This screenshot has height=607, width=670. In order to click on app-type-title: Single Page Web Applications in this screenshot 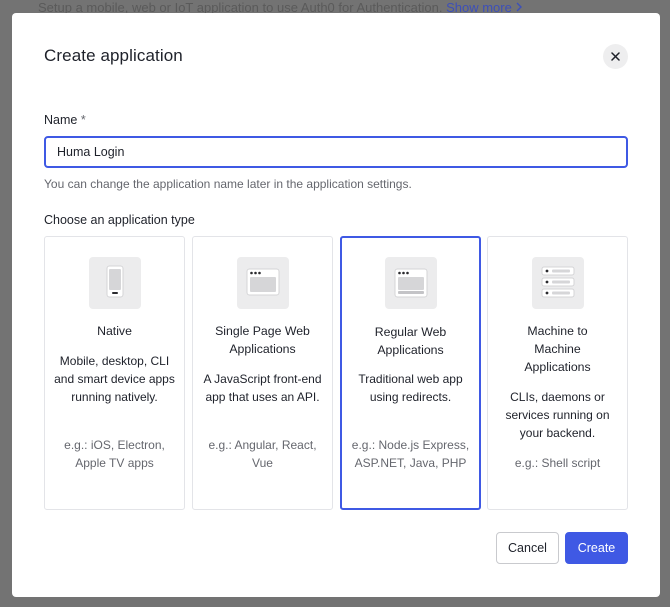, I will do `click(262, 340)`.